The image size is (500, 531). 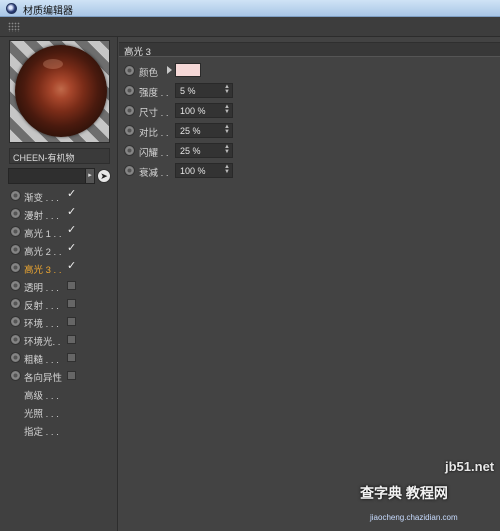 What do you see at coordinates (43, 252) in the screenshot?
I see `channel-label: 高光 2 . .` at bounding box center [43, 252].